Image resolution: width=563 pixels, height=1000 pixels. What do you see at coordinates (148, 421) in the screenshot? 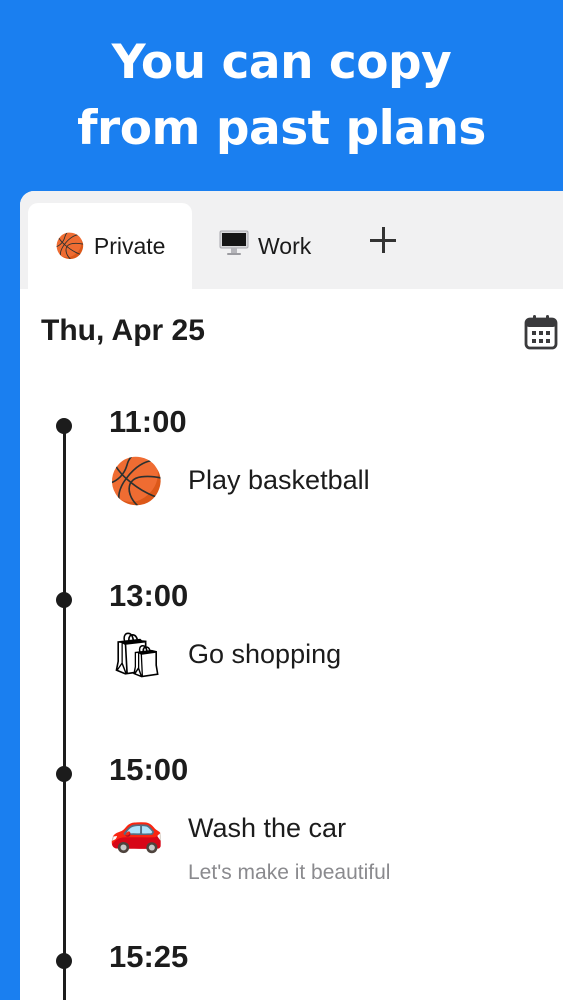
I see `entry-time: 11:00` at bounding box center [148, 421].